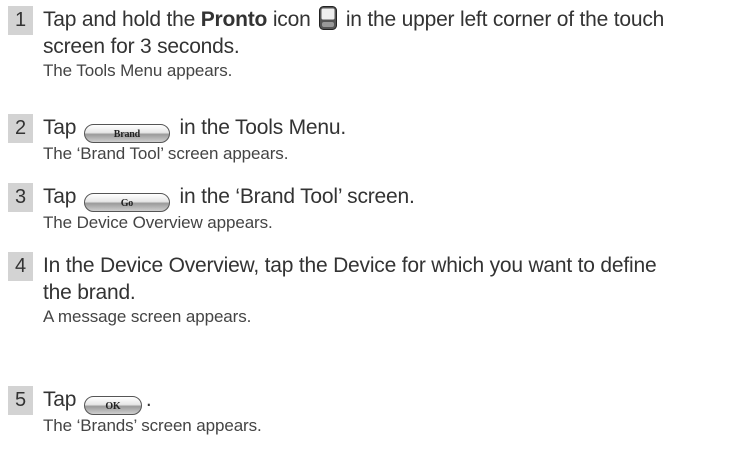 The height and width of the screenshot is (456, 748). Describe the element at coordinates (20, 20) in the screenshot. I see `step-number: 1` at that location.